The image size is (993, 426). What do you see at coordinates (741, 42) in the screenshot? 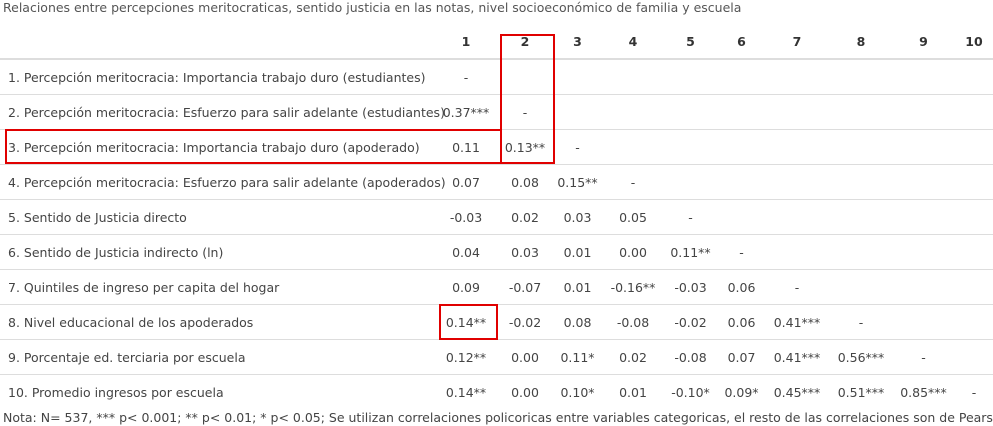
I see `header-cell: 6` at bounding box center [741, 42].